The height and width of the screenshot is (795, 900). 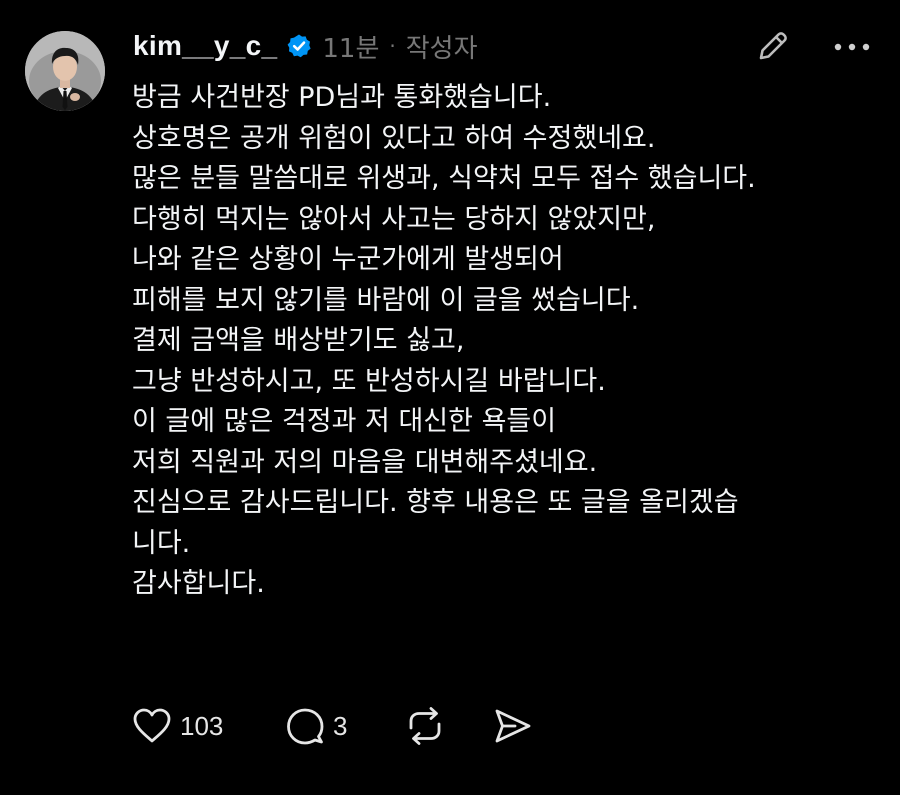 I want to click on post-line: 그냥 반성하시고, 또 반성하시길 바랍니다., so click(x=369, y=381).